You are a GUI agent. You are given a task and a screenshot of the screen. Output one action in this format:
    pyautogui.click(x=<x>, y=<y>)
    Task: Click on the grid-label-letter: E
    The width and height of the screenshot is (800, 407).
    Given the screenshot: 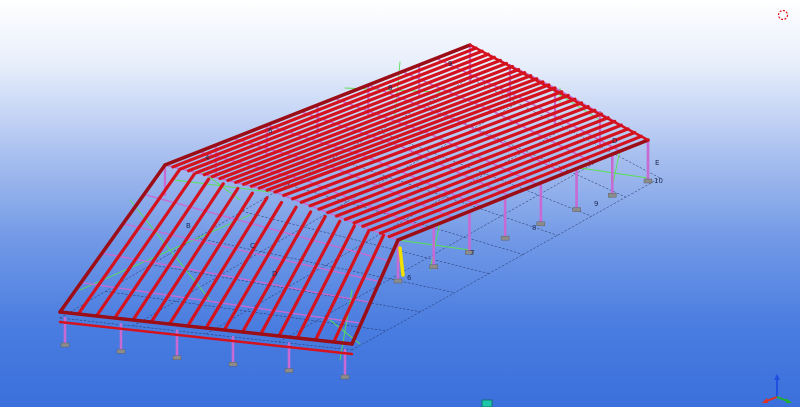 What is the action you would take?
    pyautogui.click(x=657, y=163)
    